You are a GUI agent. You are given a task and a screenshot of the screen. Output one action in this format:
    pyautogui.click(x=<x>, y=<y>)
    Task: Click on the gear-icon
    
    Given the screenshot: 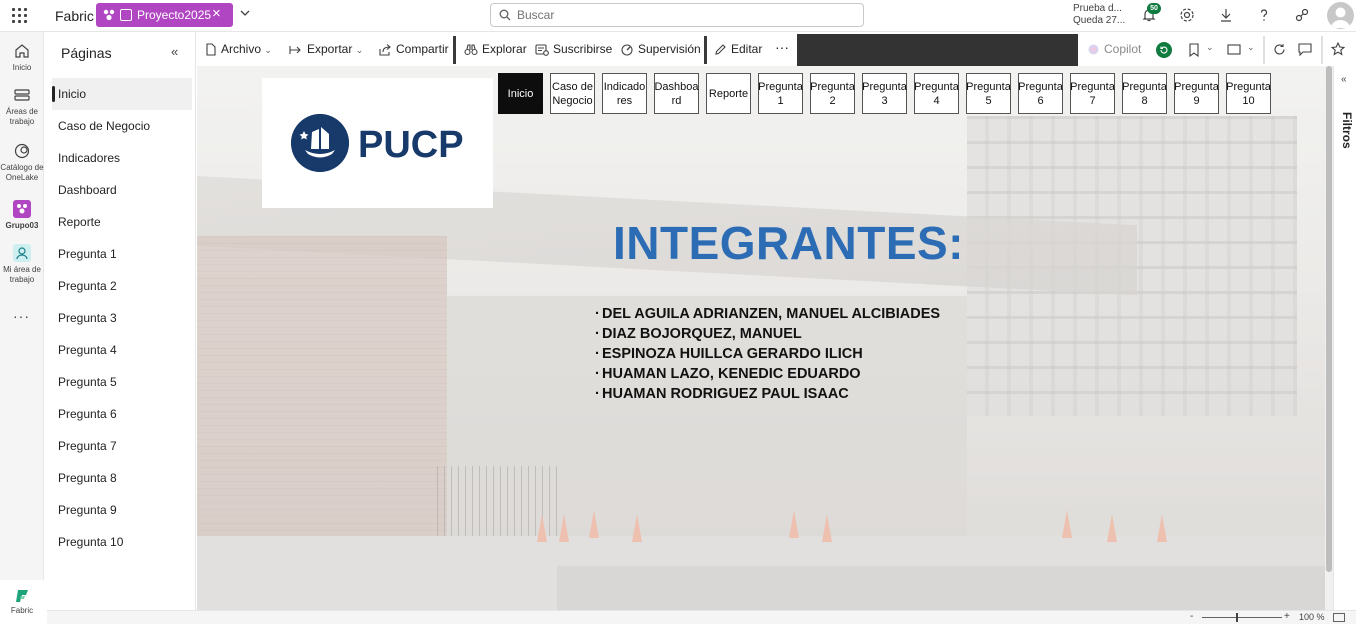 What is the action you would take?
    pyautogui.click(x=1187, y=15)
    